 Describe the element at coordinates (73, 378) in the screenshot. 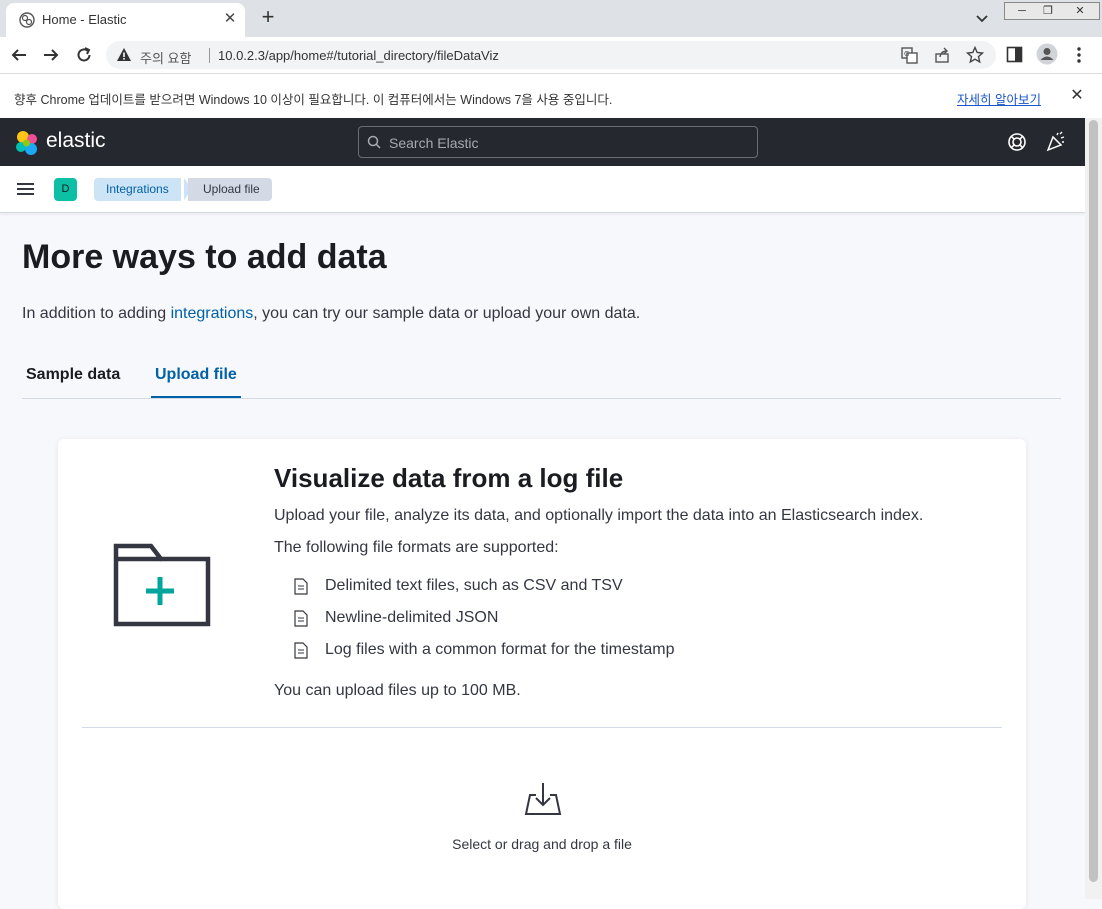

I see `tab-sample-data: Sample data` at that location.